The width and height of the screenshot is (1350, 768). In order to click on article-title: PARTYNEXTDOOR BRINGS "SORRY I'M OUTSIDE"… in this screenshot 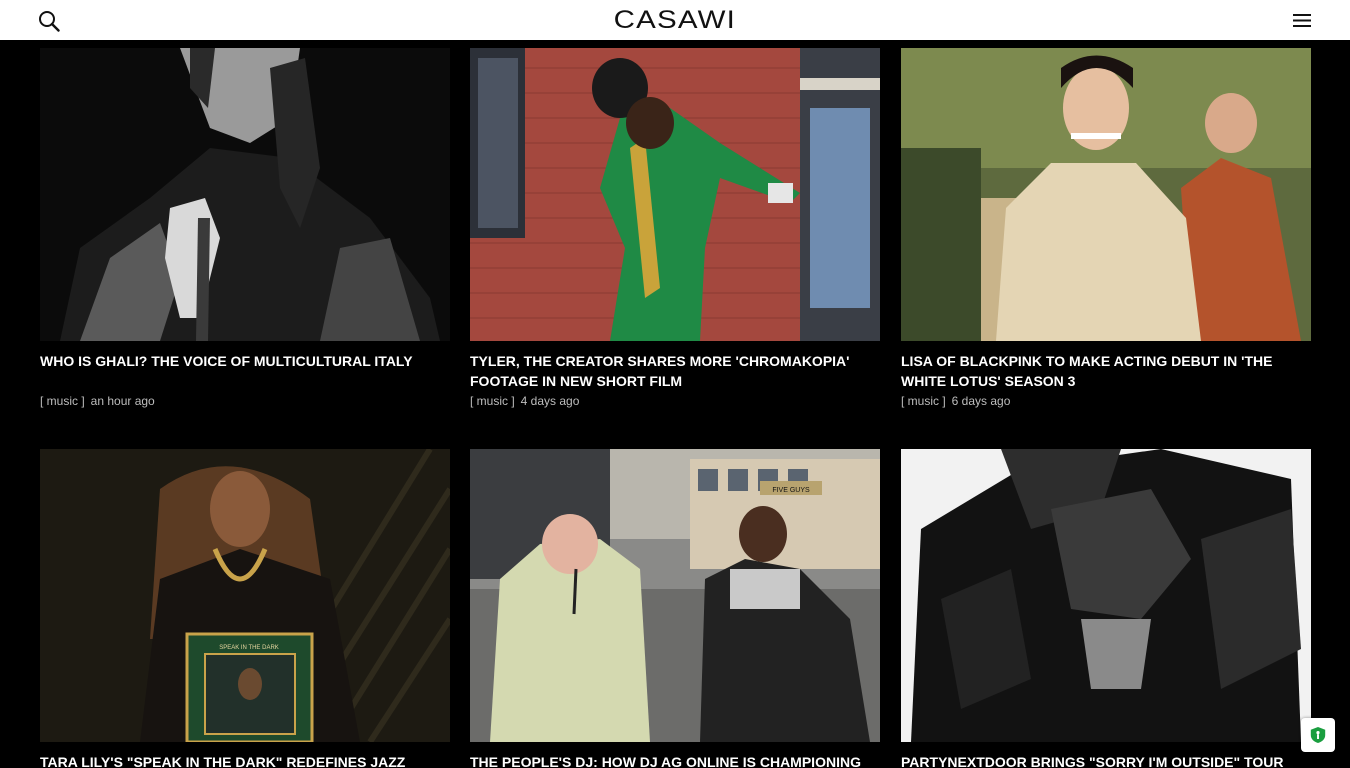, I will do `click(1098, 760)`.